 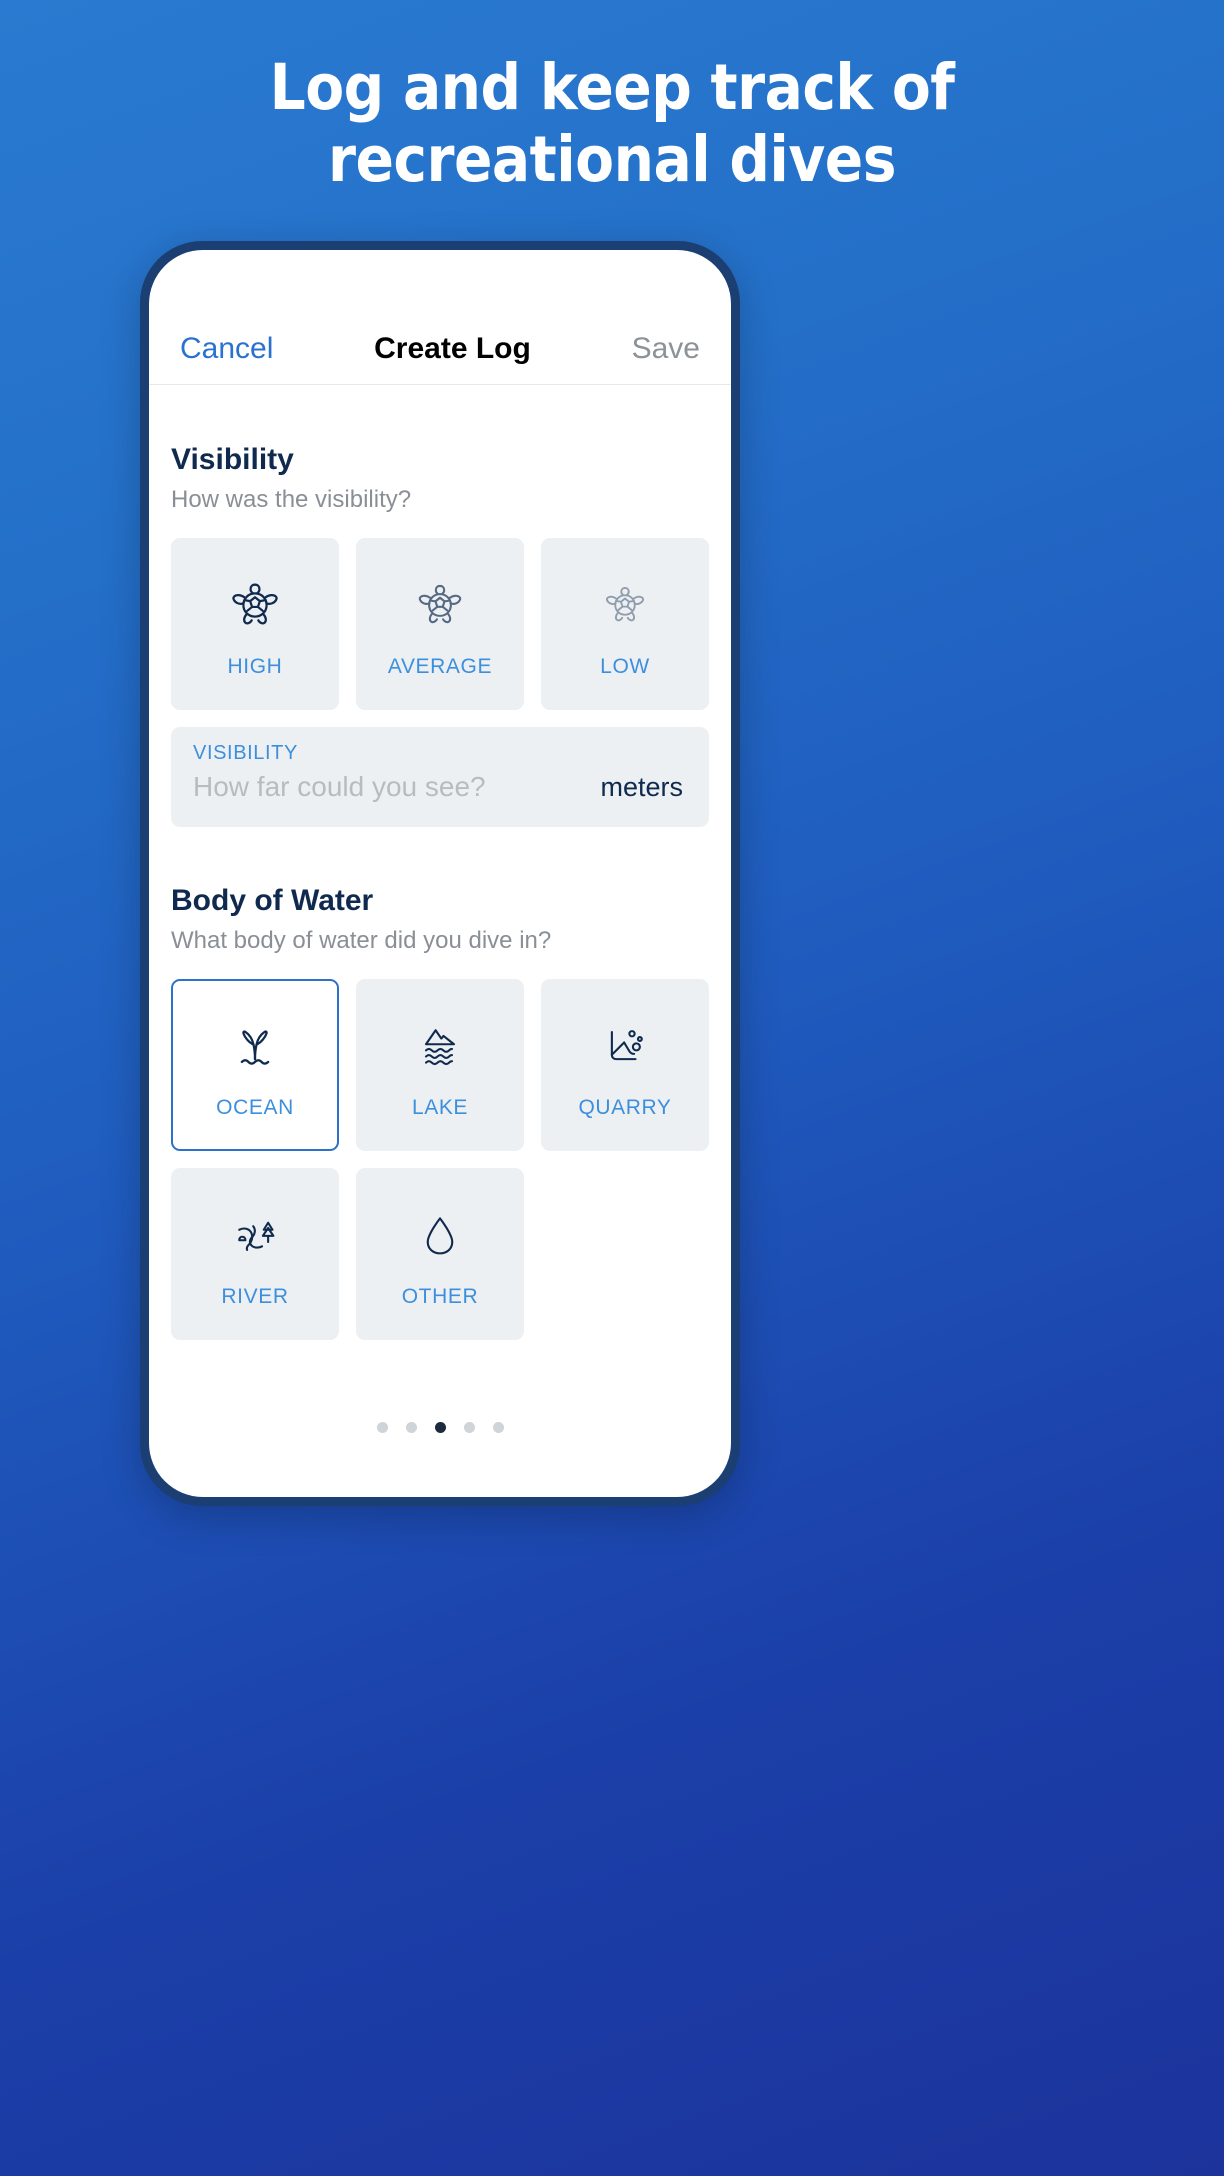 I want to click on body-of-water-option-river: RIVER, so click(x=255, y=1254).